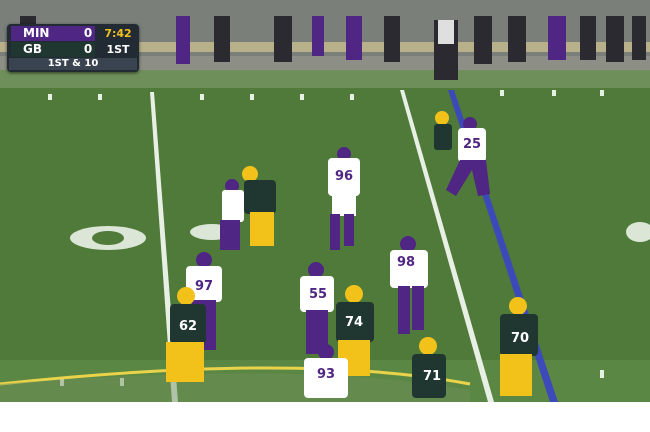  I want to click on jersey-number: 62, so click(188, 326).